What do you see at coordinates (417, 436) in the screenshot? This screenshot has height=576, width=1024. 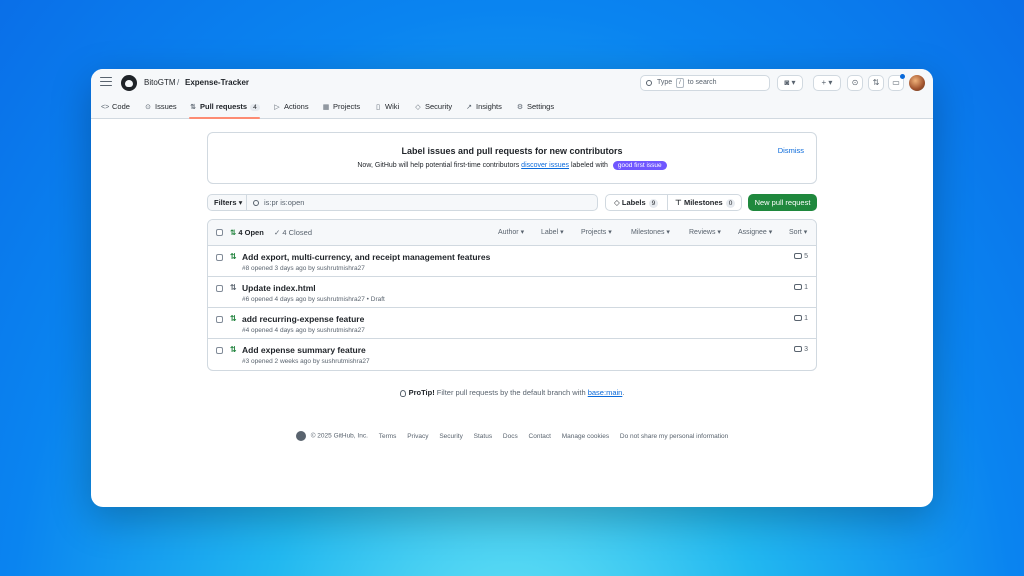 I see `footer-link-privacy: Privacy` at bounding box center [417, 436].